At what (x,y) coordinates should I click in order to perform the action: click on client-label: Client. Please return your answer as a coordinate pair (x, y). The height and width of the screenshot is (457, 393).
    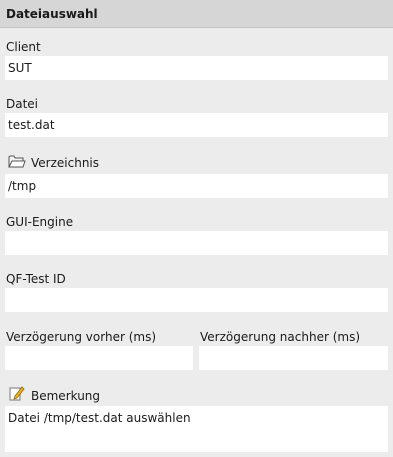
    Looking at the image, I should click on (23, 47).